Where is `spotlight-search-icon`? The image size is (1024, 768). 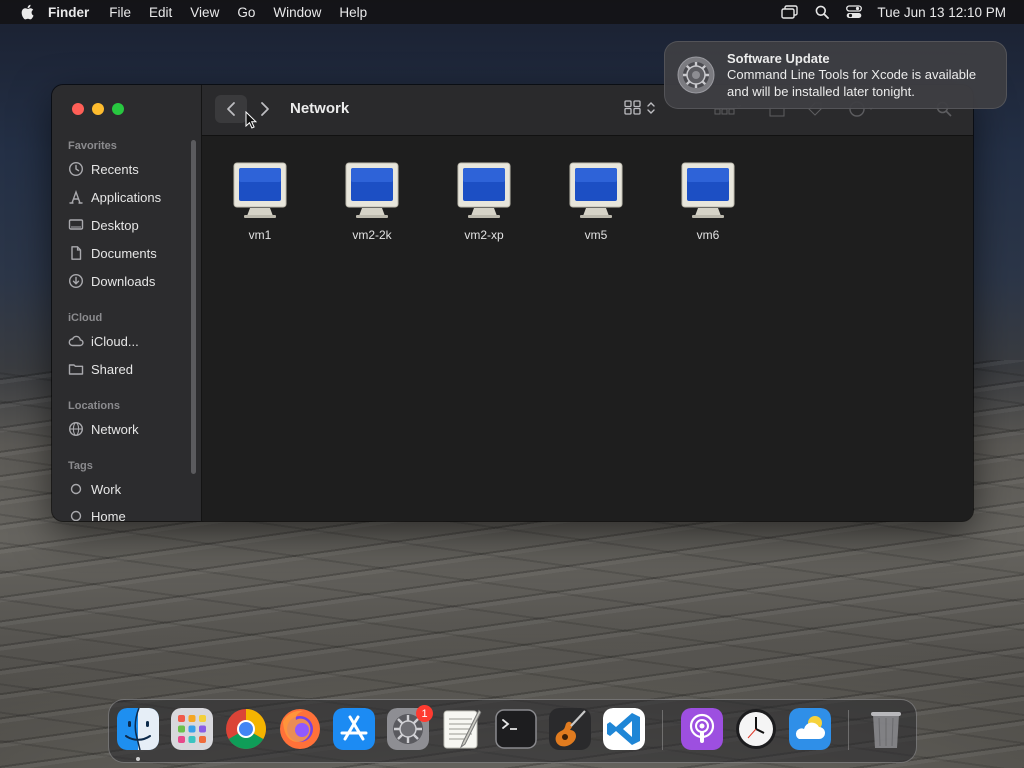 spotlight-search-icon is located at coordinates (822, 12).